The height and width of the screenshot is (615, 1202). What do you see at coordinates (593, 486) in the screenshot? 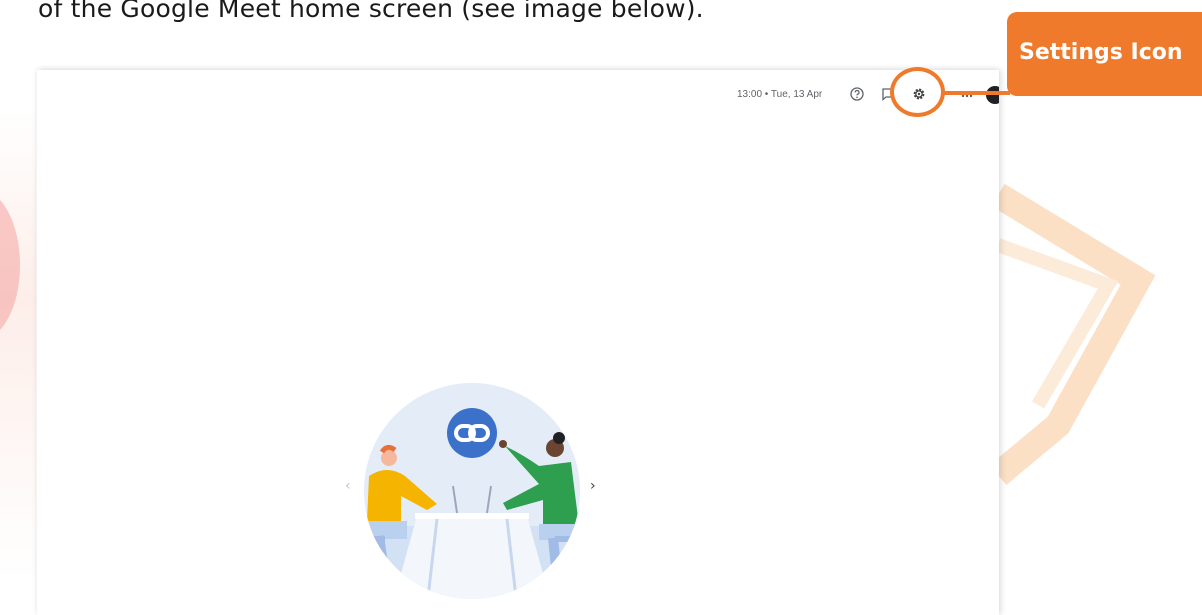
I see `carousel-next-button: ›` at bounding box center [593, 486].